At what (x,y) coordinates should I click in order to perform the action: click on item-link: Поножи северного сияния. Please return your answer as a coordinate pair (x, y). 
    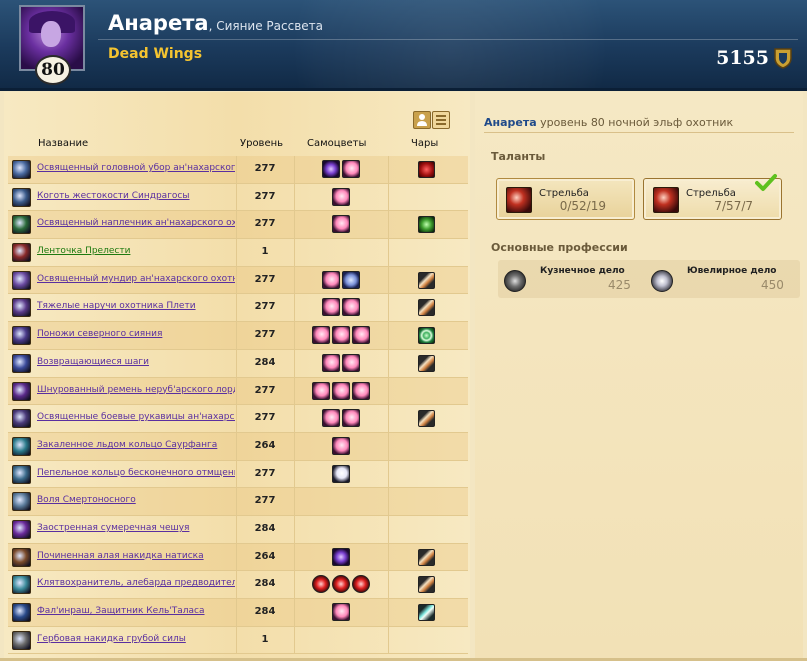
    Looking at the image, I should click on (136, 334).